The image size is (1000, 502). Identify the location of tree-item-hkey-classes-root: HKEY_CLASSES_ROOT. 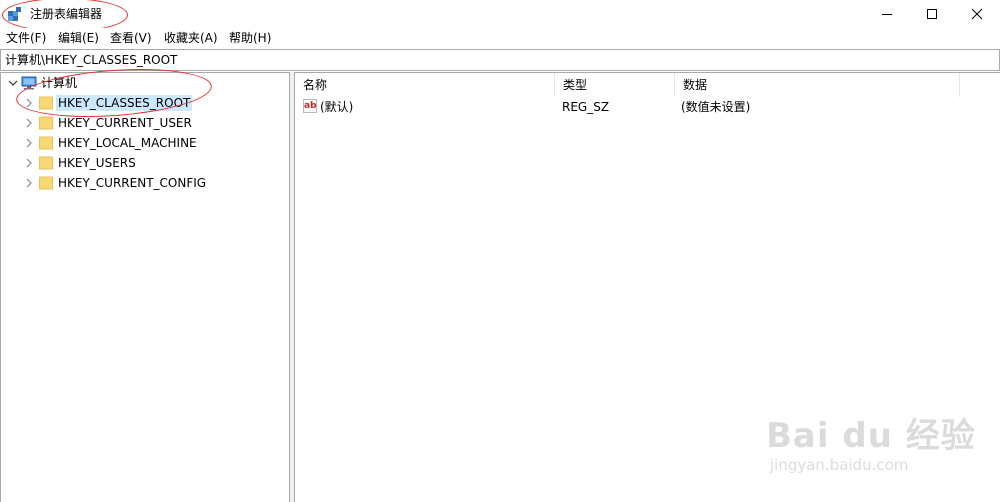
(145, 103).